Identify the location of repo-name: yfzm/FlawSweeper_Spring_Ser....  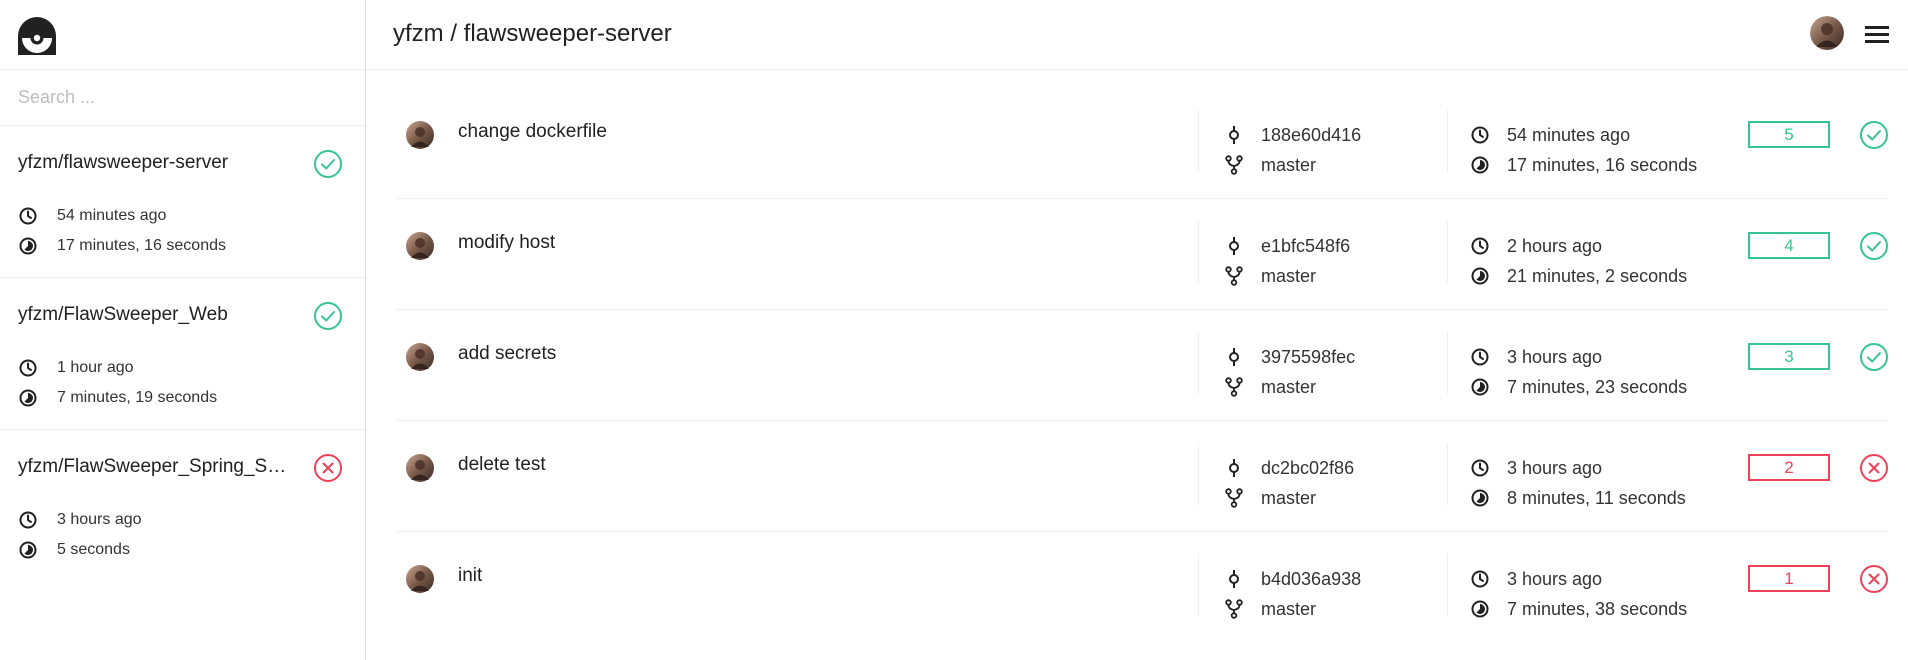
(153, 466).